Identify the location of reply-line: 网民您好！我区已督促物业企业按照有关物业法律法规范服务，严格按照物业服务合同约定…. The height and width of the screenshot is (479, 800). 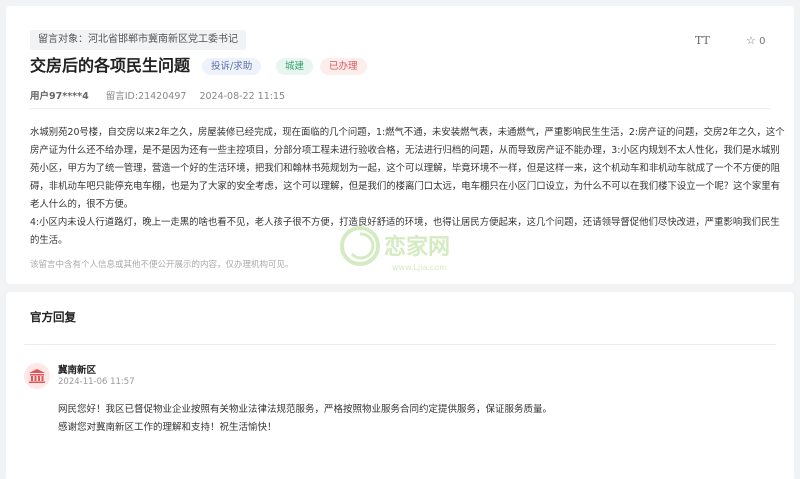
(305, 409).